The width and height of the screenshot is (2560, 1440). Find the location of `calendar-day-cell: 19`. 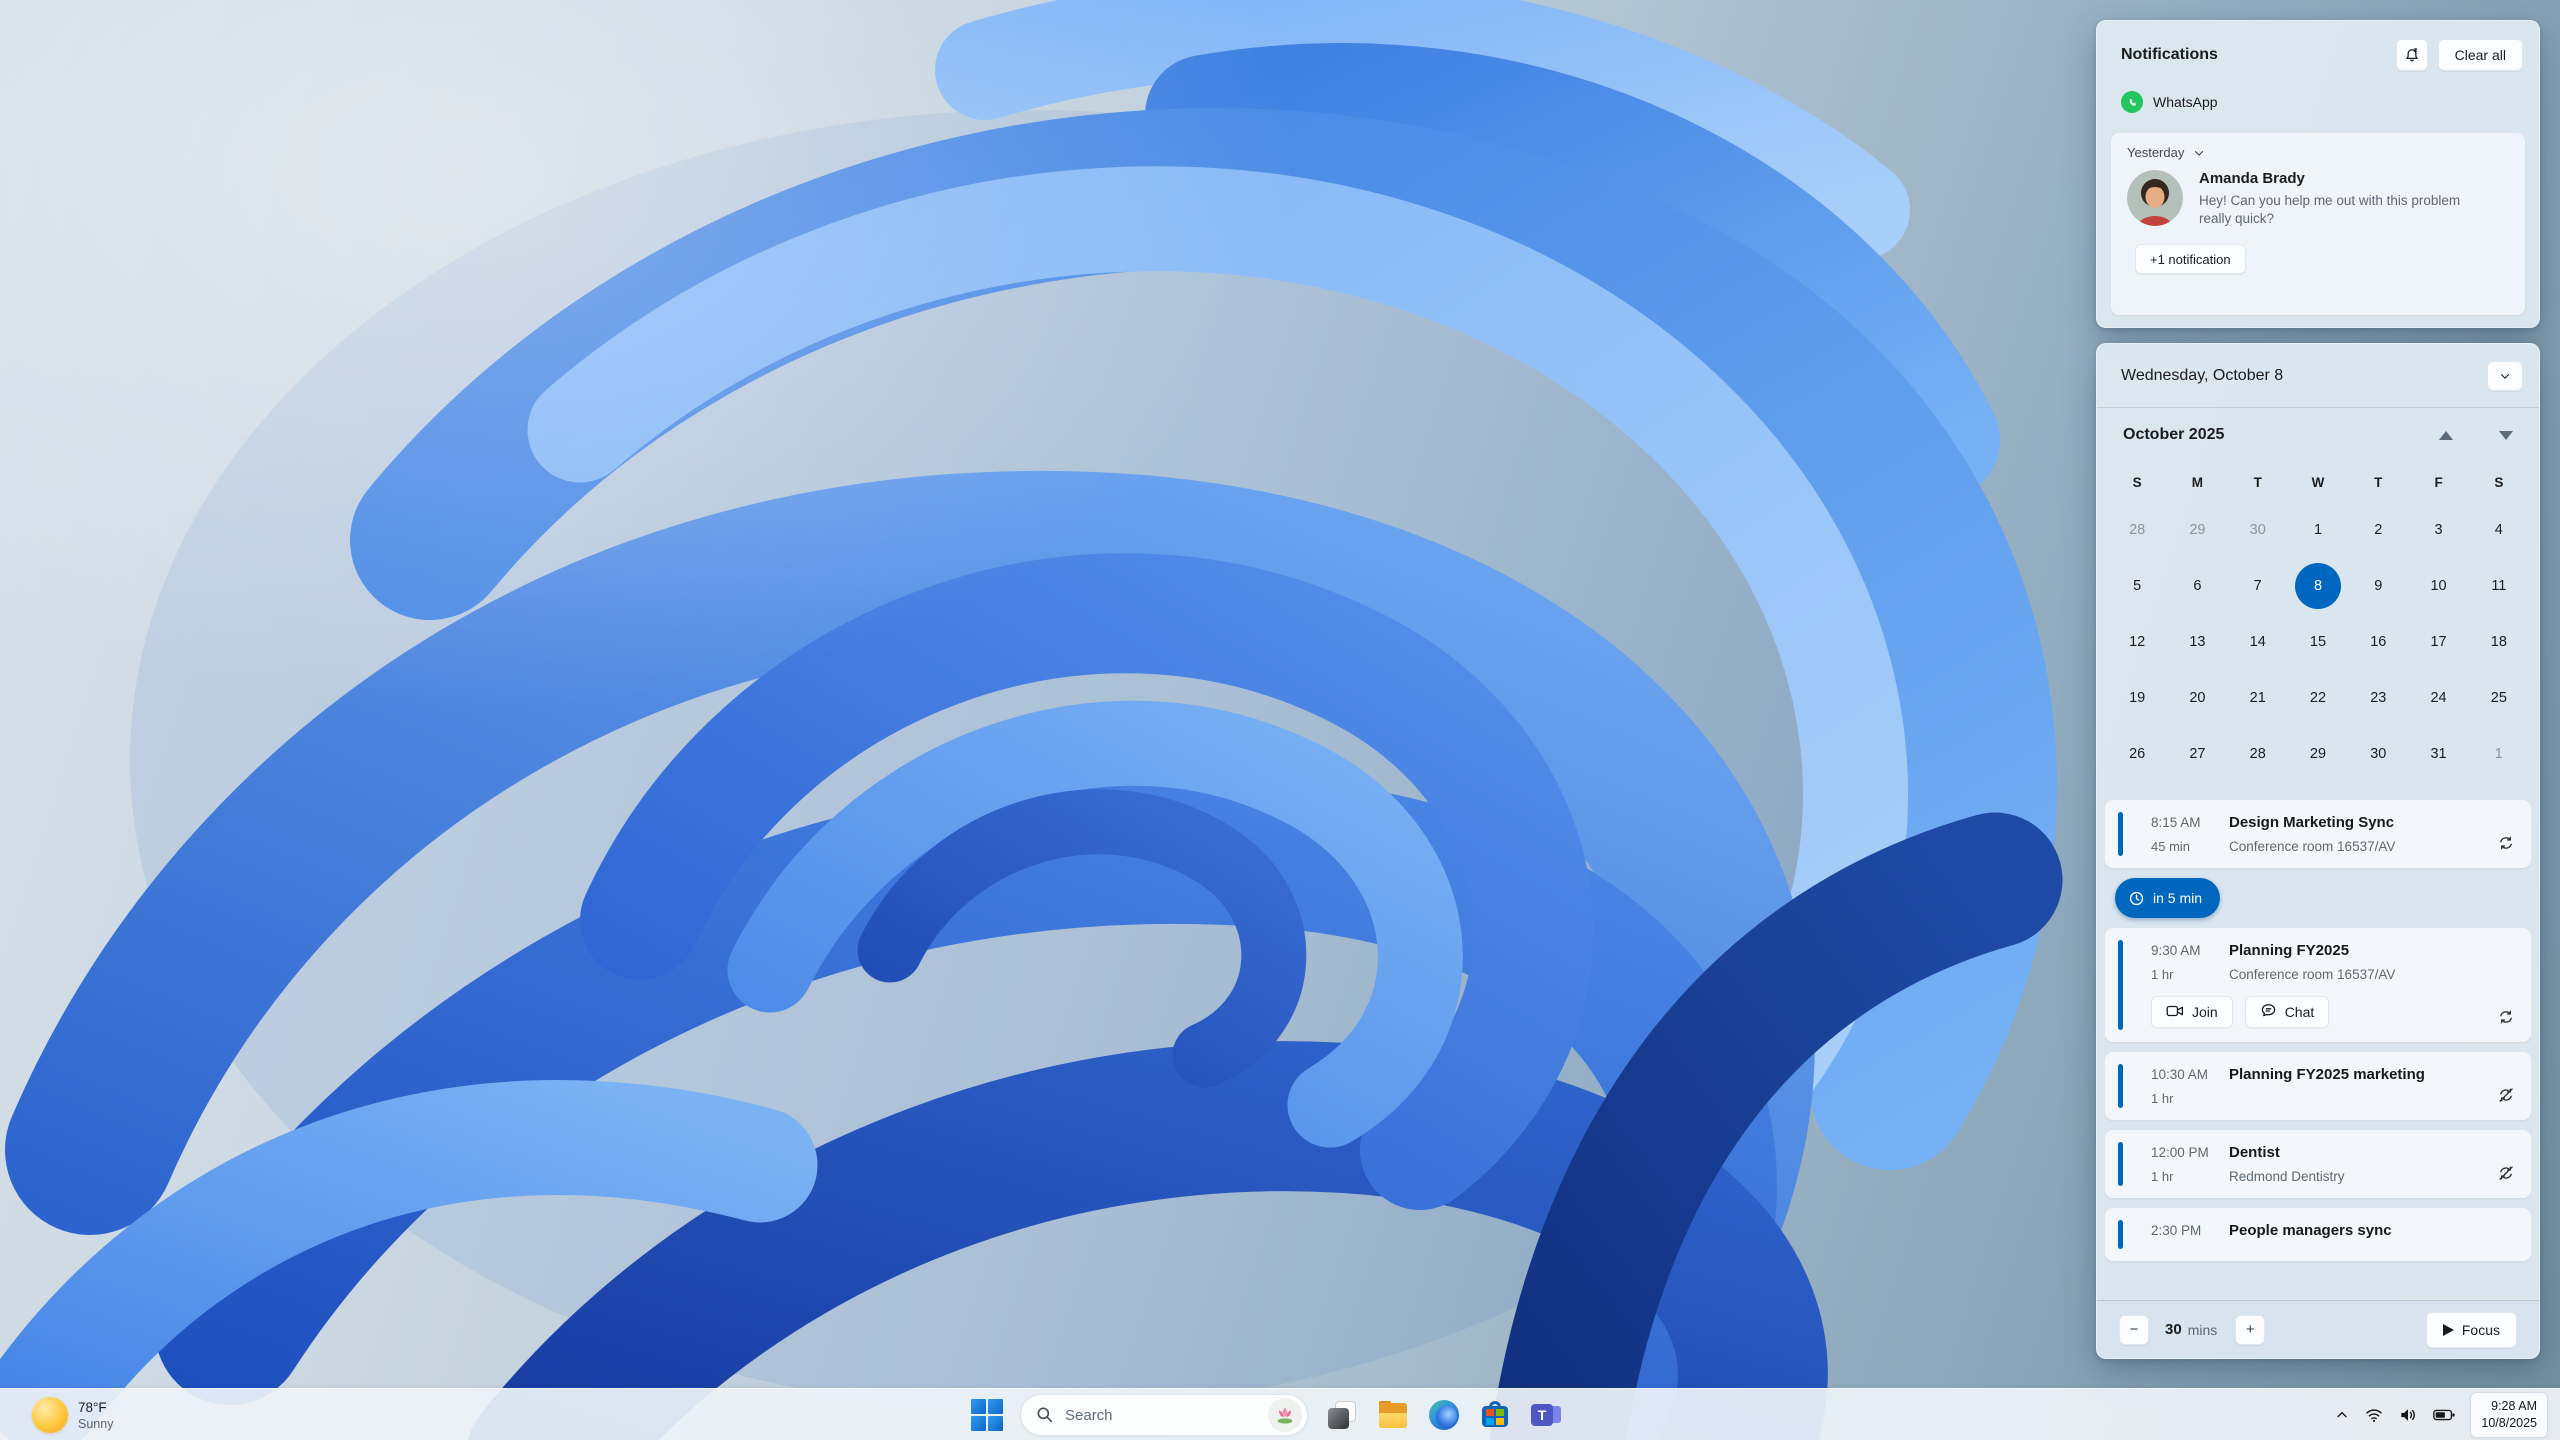

calendar-day-cell: 19 is located at coordinates (2137, 698).